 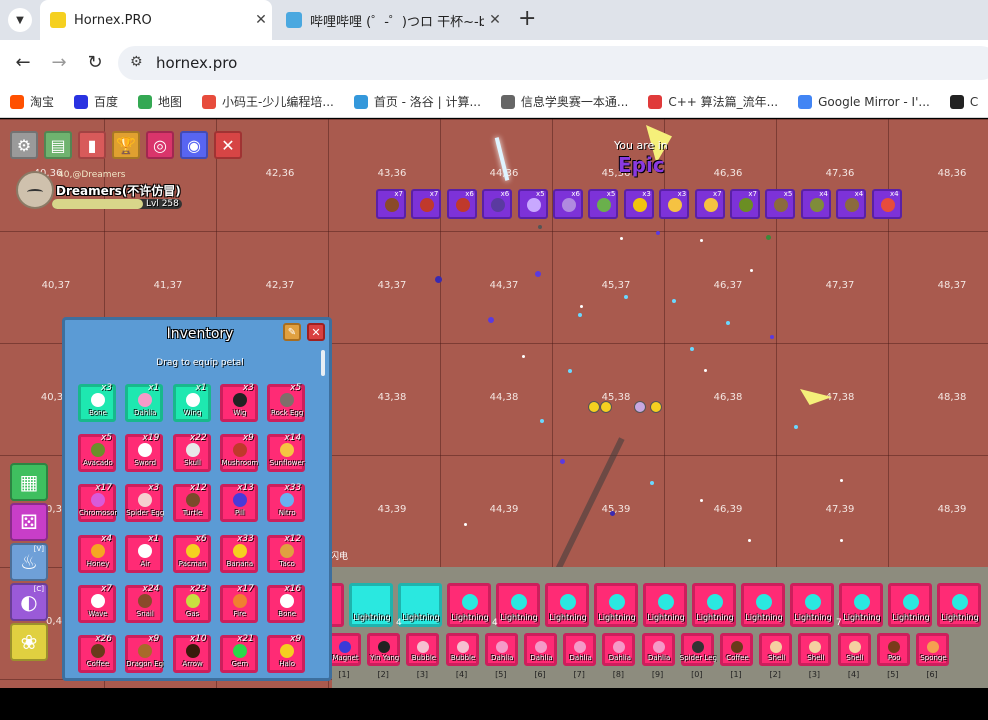 What do you see at coordinates (156, 20) in the screenshot?
I see `tab-hornex: Hornex.PRO ✕` at bounding box center [156, 20].